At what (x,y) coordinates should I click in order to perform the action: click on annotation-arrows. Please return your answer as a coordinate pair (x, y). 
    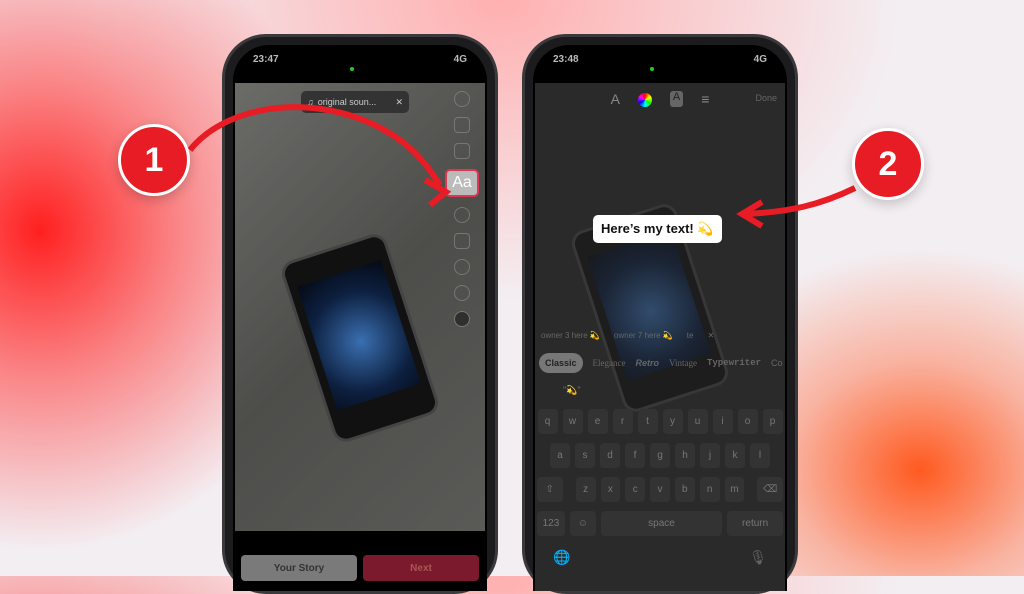
    Looking at the image, I should click on (522, 166).